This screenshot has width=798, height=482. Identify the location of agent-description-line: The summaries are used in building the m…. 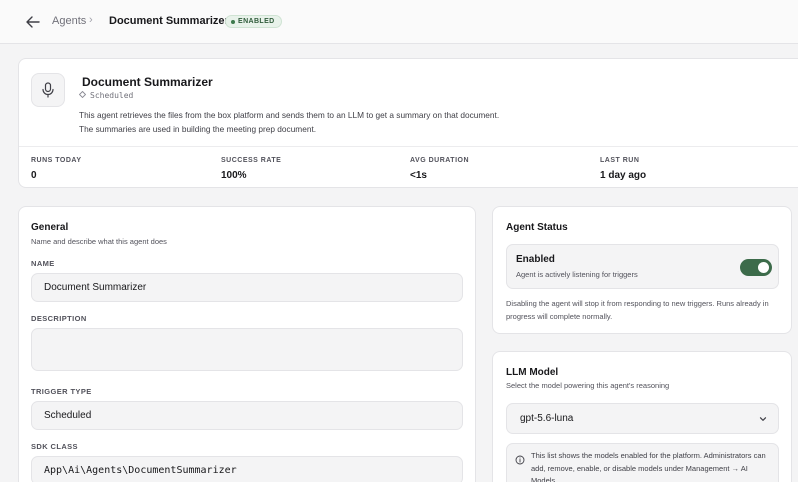
(198, 129).